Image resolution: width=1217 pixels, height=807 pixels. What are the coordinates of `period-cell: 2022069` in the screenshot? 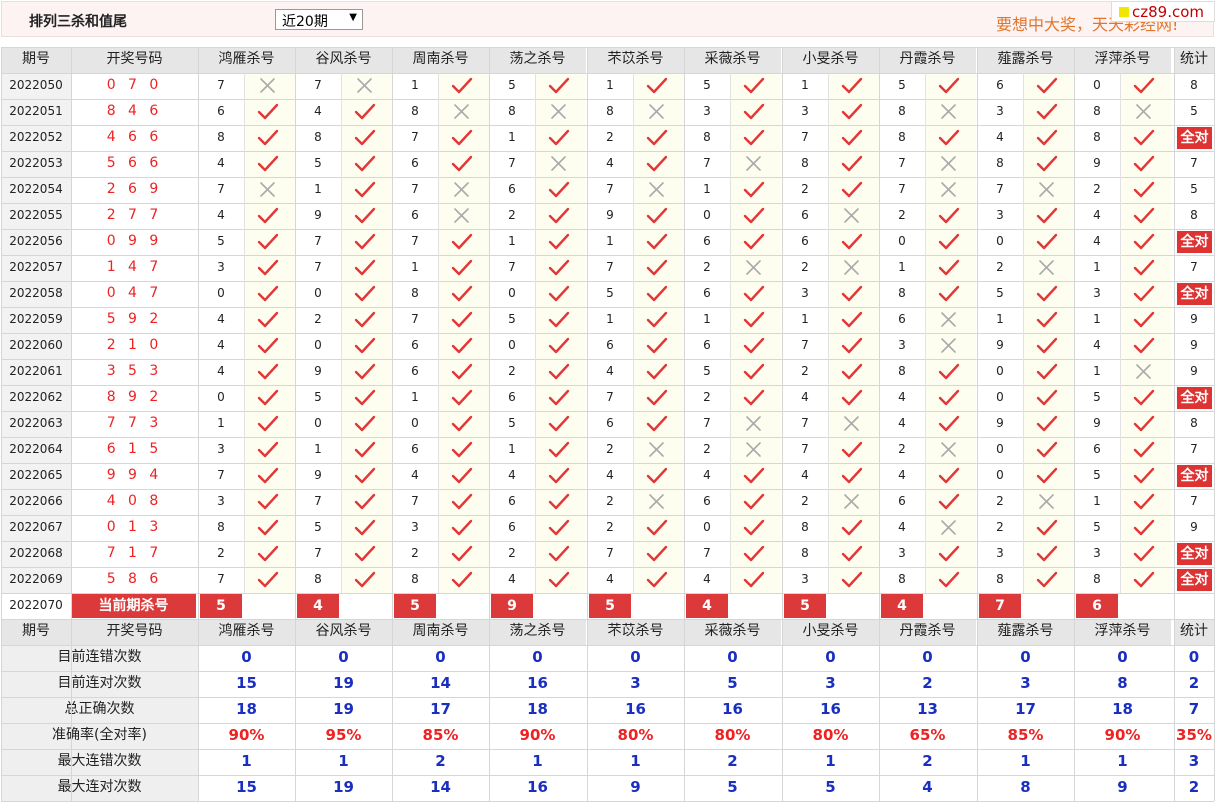 It's located at (36, 580).